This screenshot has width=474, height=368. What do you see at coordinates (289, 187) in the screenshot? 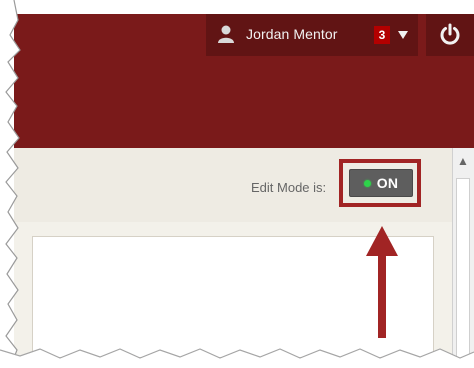
I see `edit-mode-label: Edit Mode is:` at bounding box center [289, 187].